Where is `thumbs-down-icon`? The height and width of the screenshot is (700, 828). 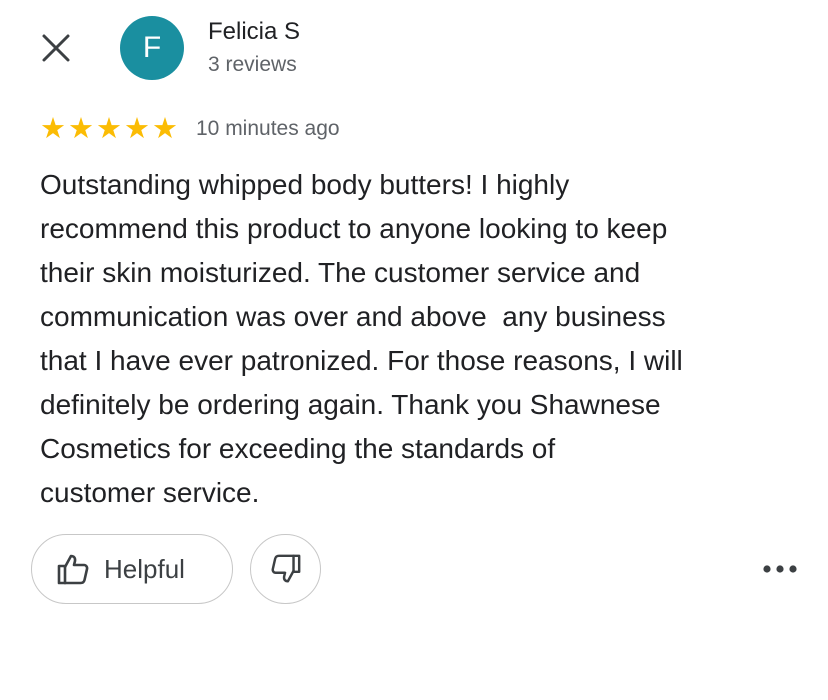
thumbs-down-icon is located at coordinates (285, 568).